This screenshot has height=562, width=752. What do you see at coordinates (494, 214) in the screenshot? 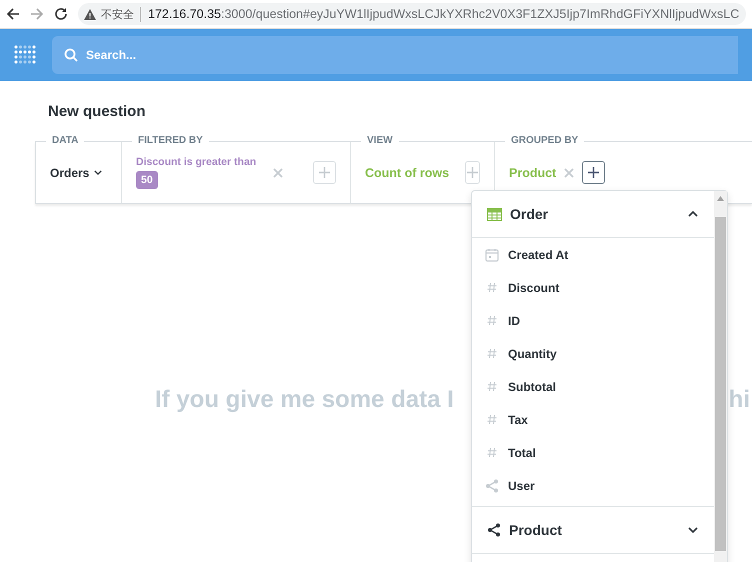
I see `table-icon` at bounding box center [494, 214].